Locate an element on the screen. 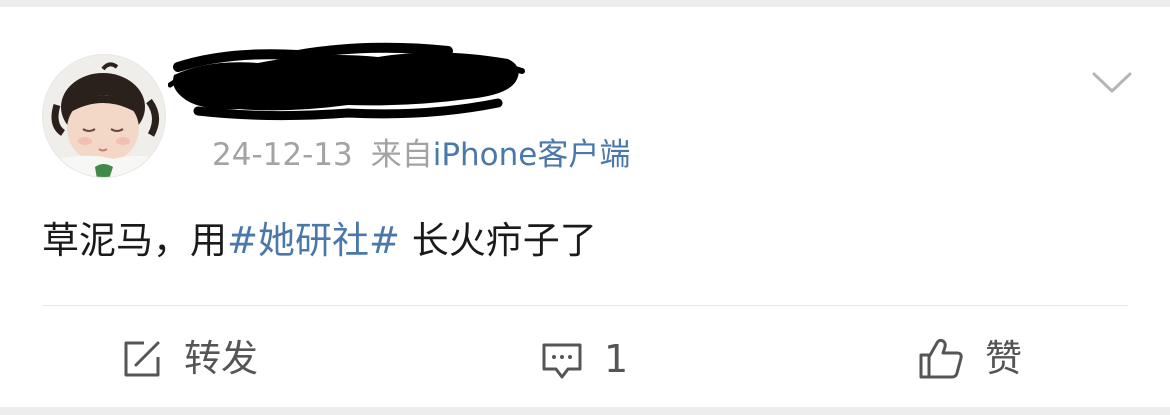  redaction-scribble is located at coordinates (346, 81).